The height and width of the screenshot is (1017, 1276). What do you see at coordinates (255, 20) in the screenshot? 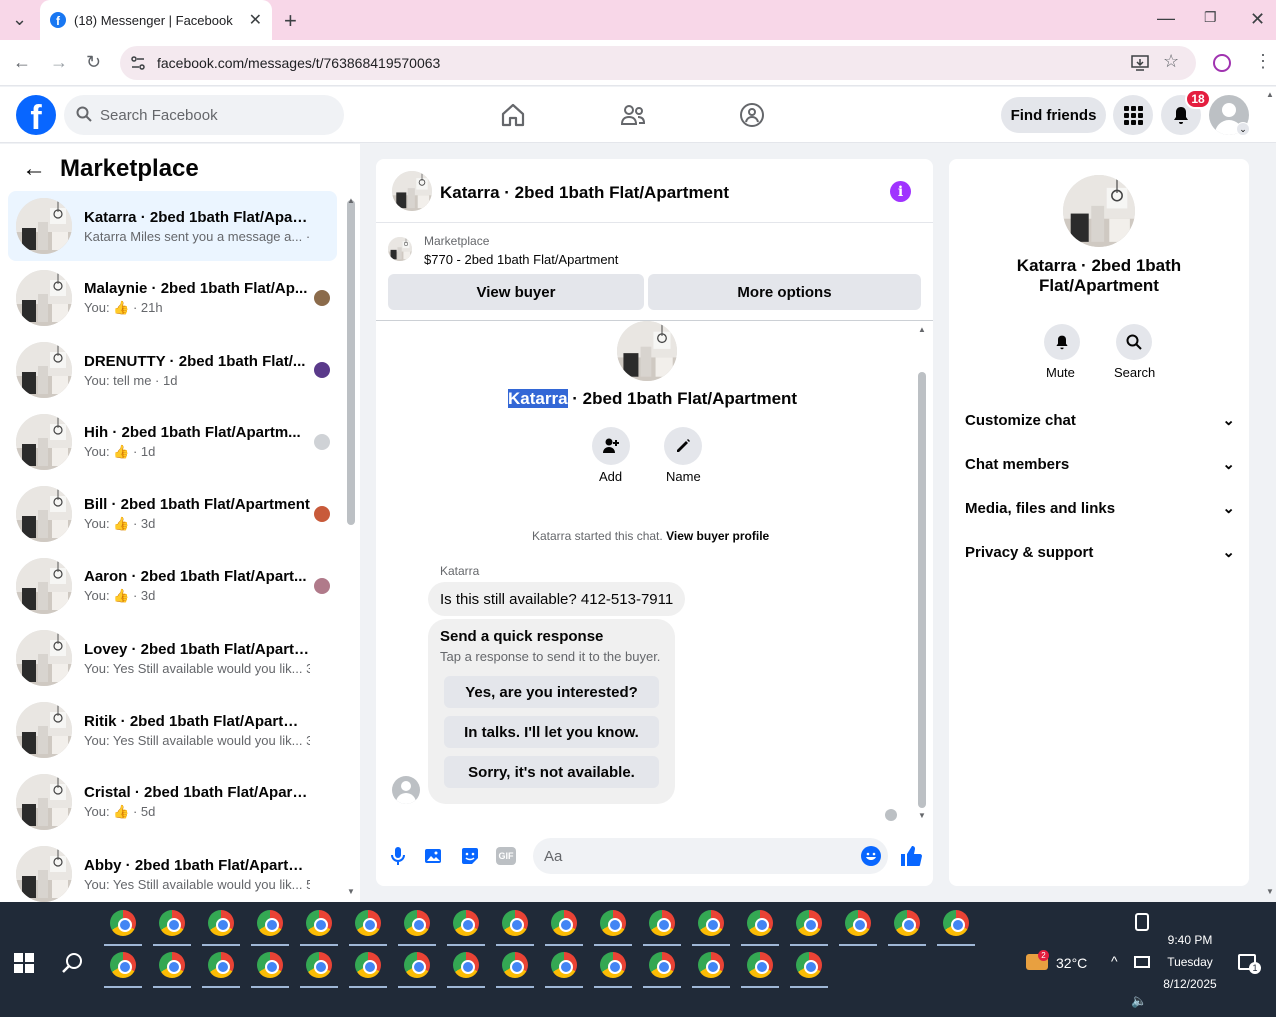
I see `close-tab-icon: ✕` at bounding box center [255, 20].